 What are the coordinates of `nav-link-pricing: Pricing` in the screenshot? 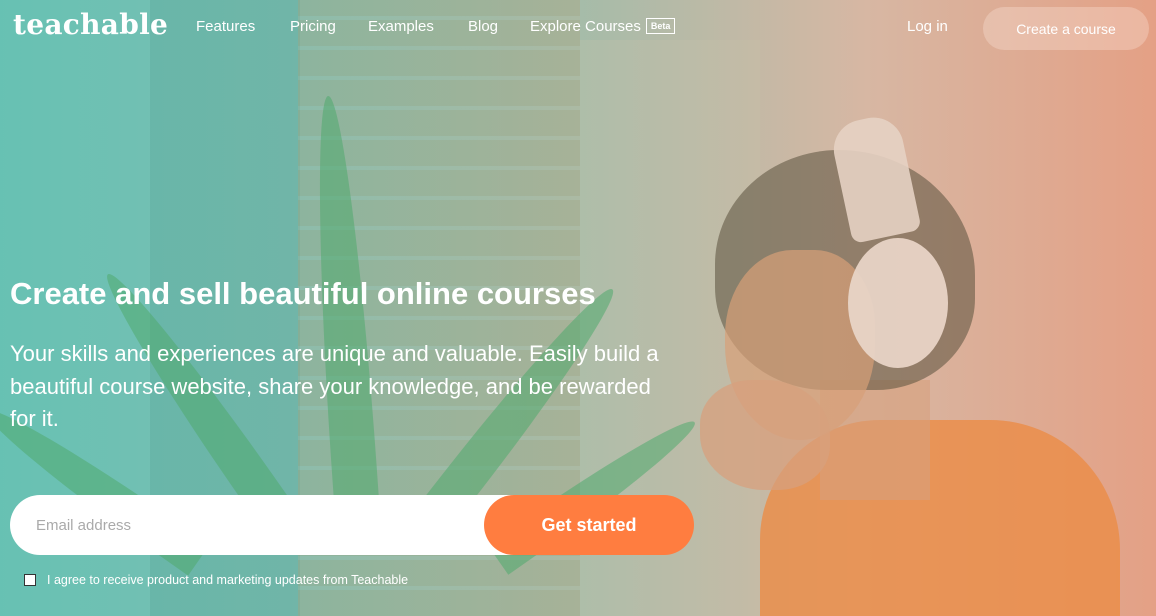 It's located at (313, 26).